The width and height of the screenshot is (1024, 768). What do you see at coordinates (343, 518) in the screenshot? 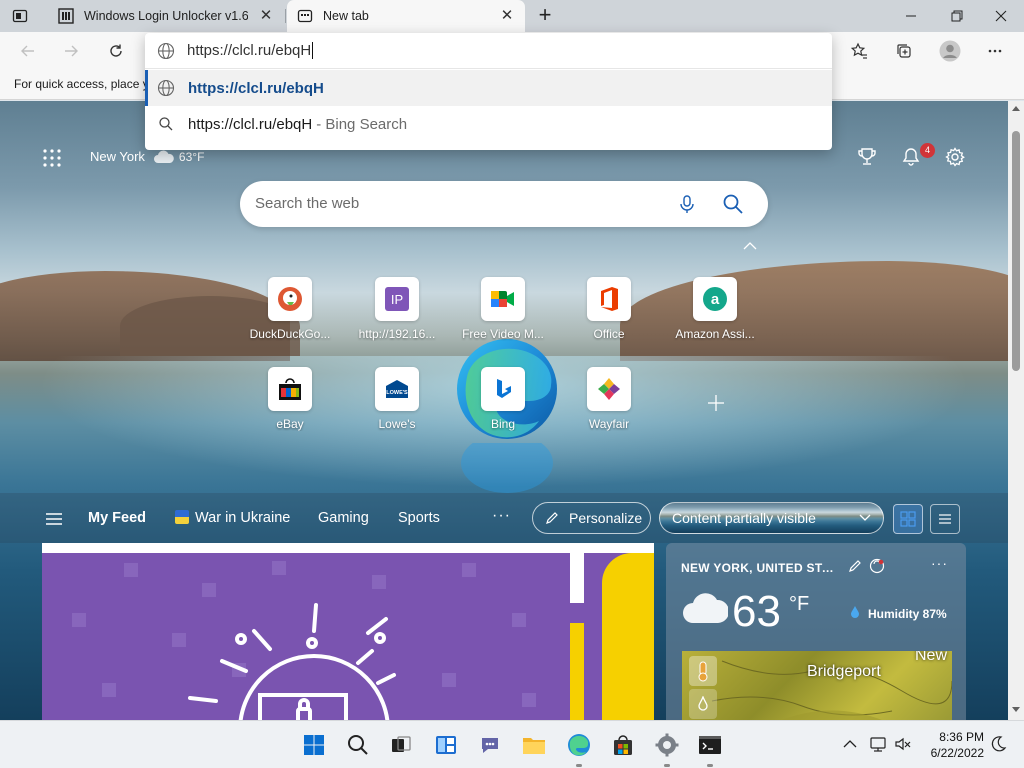
I see `feed-tab-gaming: Gaming` at bounding box center [343, 518].